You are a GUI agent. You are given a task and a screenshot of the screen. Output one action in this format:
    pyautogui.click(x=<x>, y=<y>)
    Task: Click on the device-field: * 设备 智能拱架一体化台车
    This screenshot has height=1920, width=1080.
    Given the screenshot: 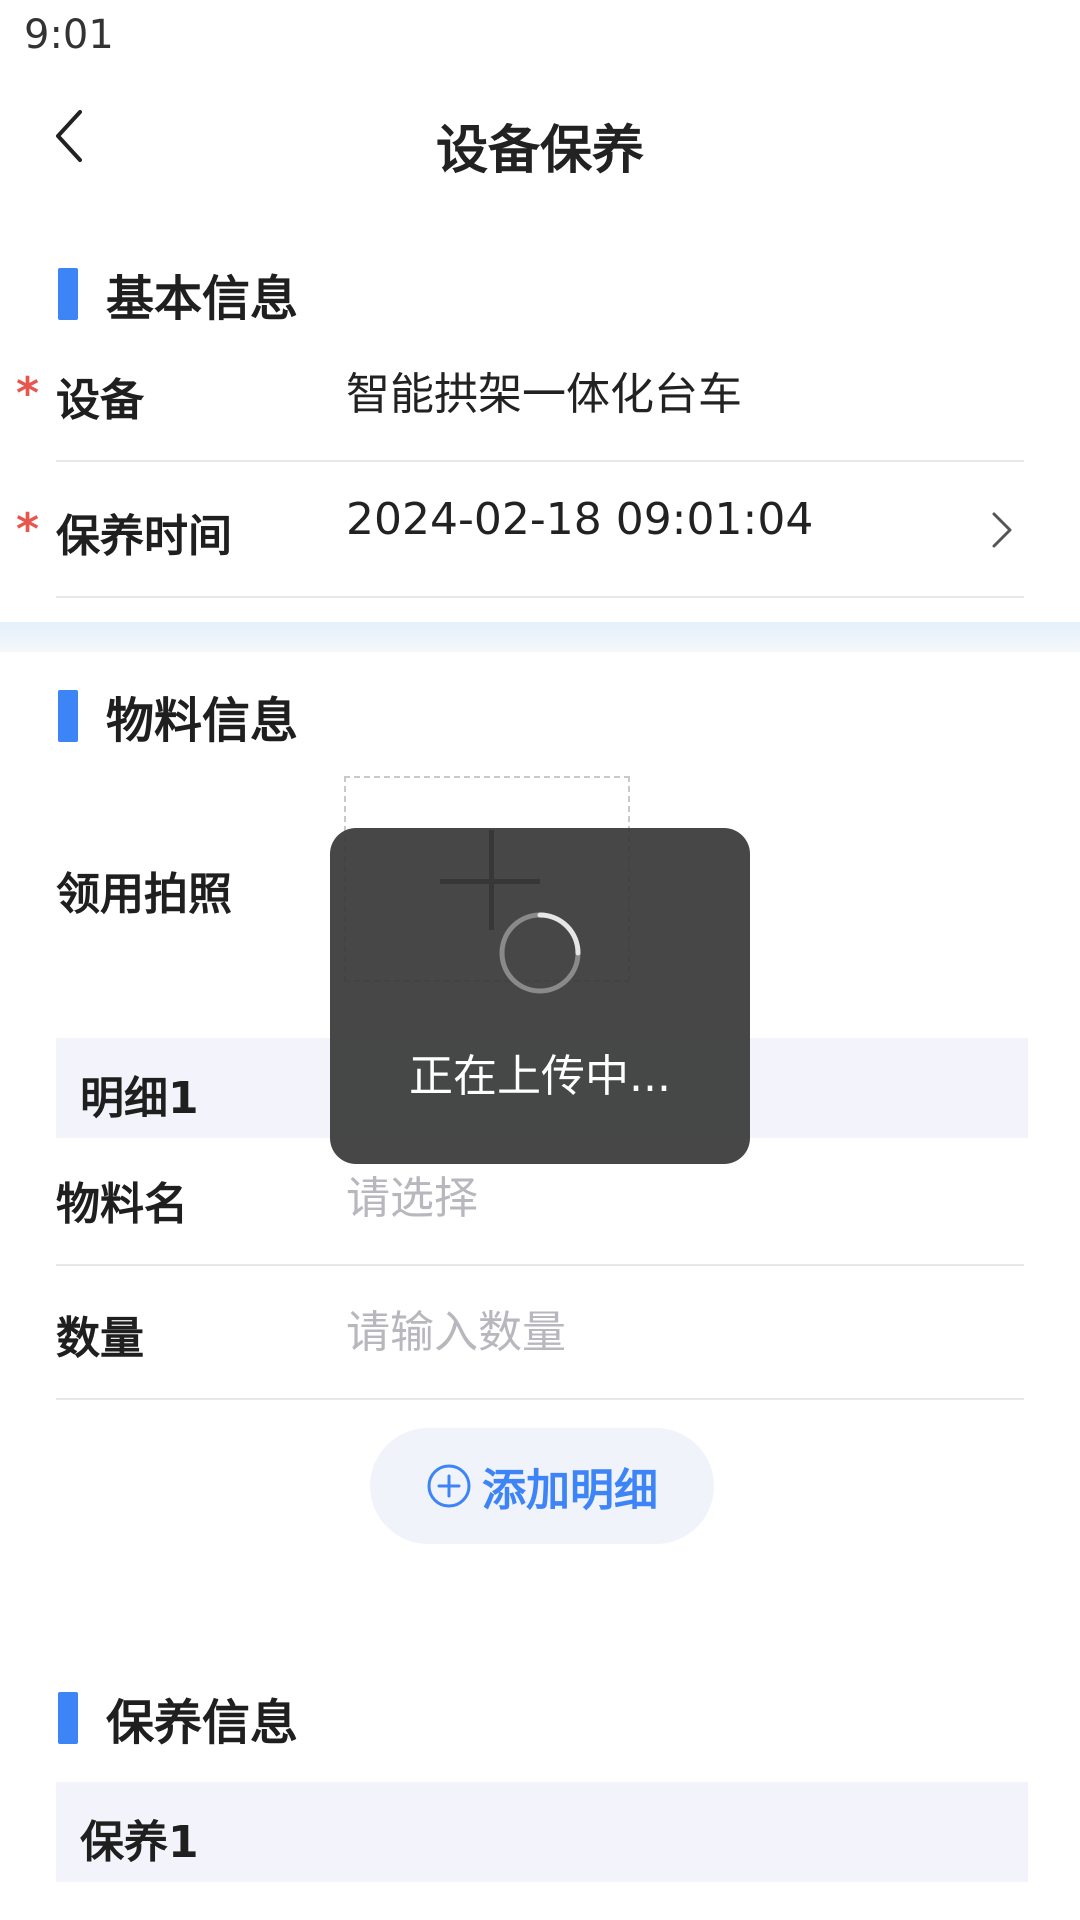 What is the action you would take?
    pyautogui.click(x=520, y=396)
    